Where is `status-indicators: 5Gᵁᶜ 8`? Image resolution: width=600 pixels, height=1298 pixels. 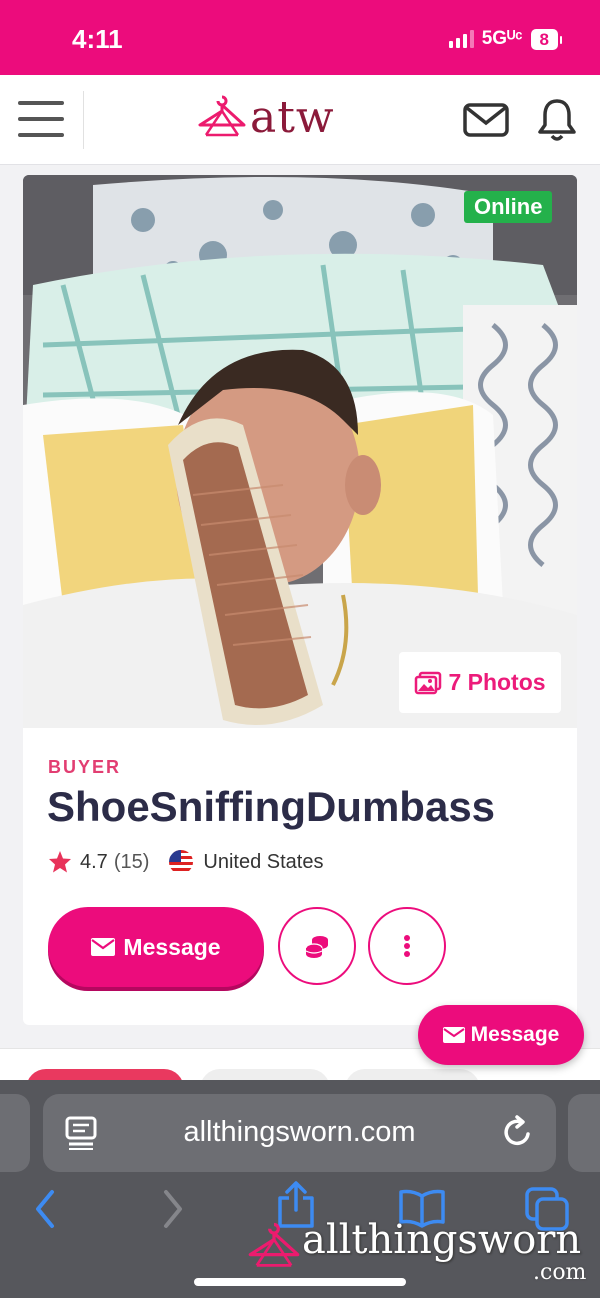 status-indicators: 5Gᵁᶜ 8 is located at coordinates (505, 39).